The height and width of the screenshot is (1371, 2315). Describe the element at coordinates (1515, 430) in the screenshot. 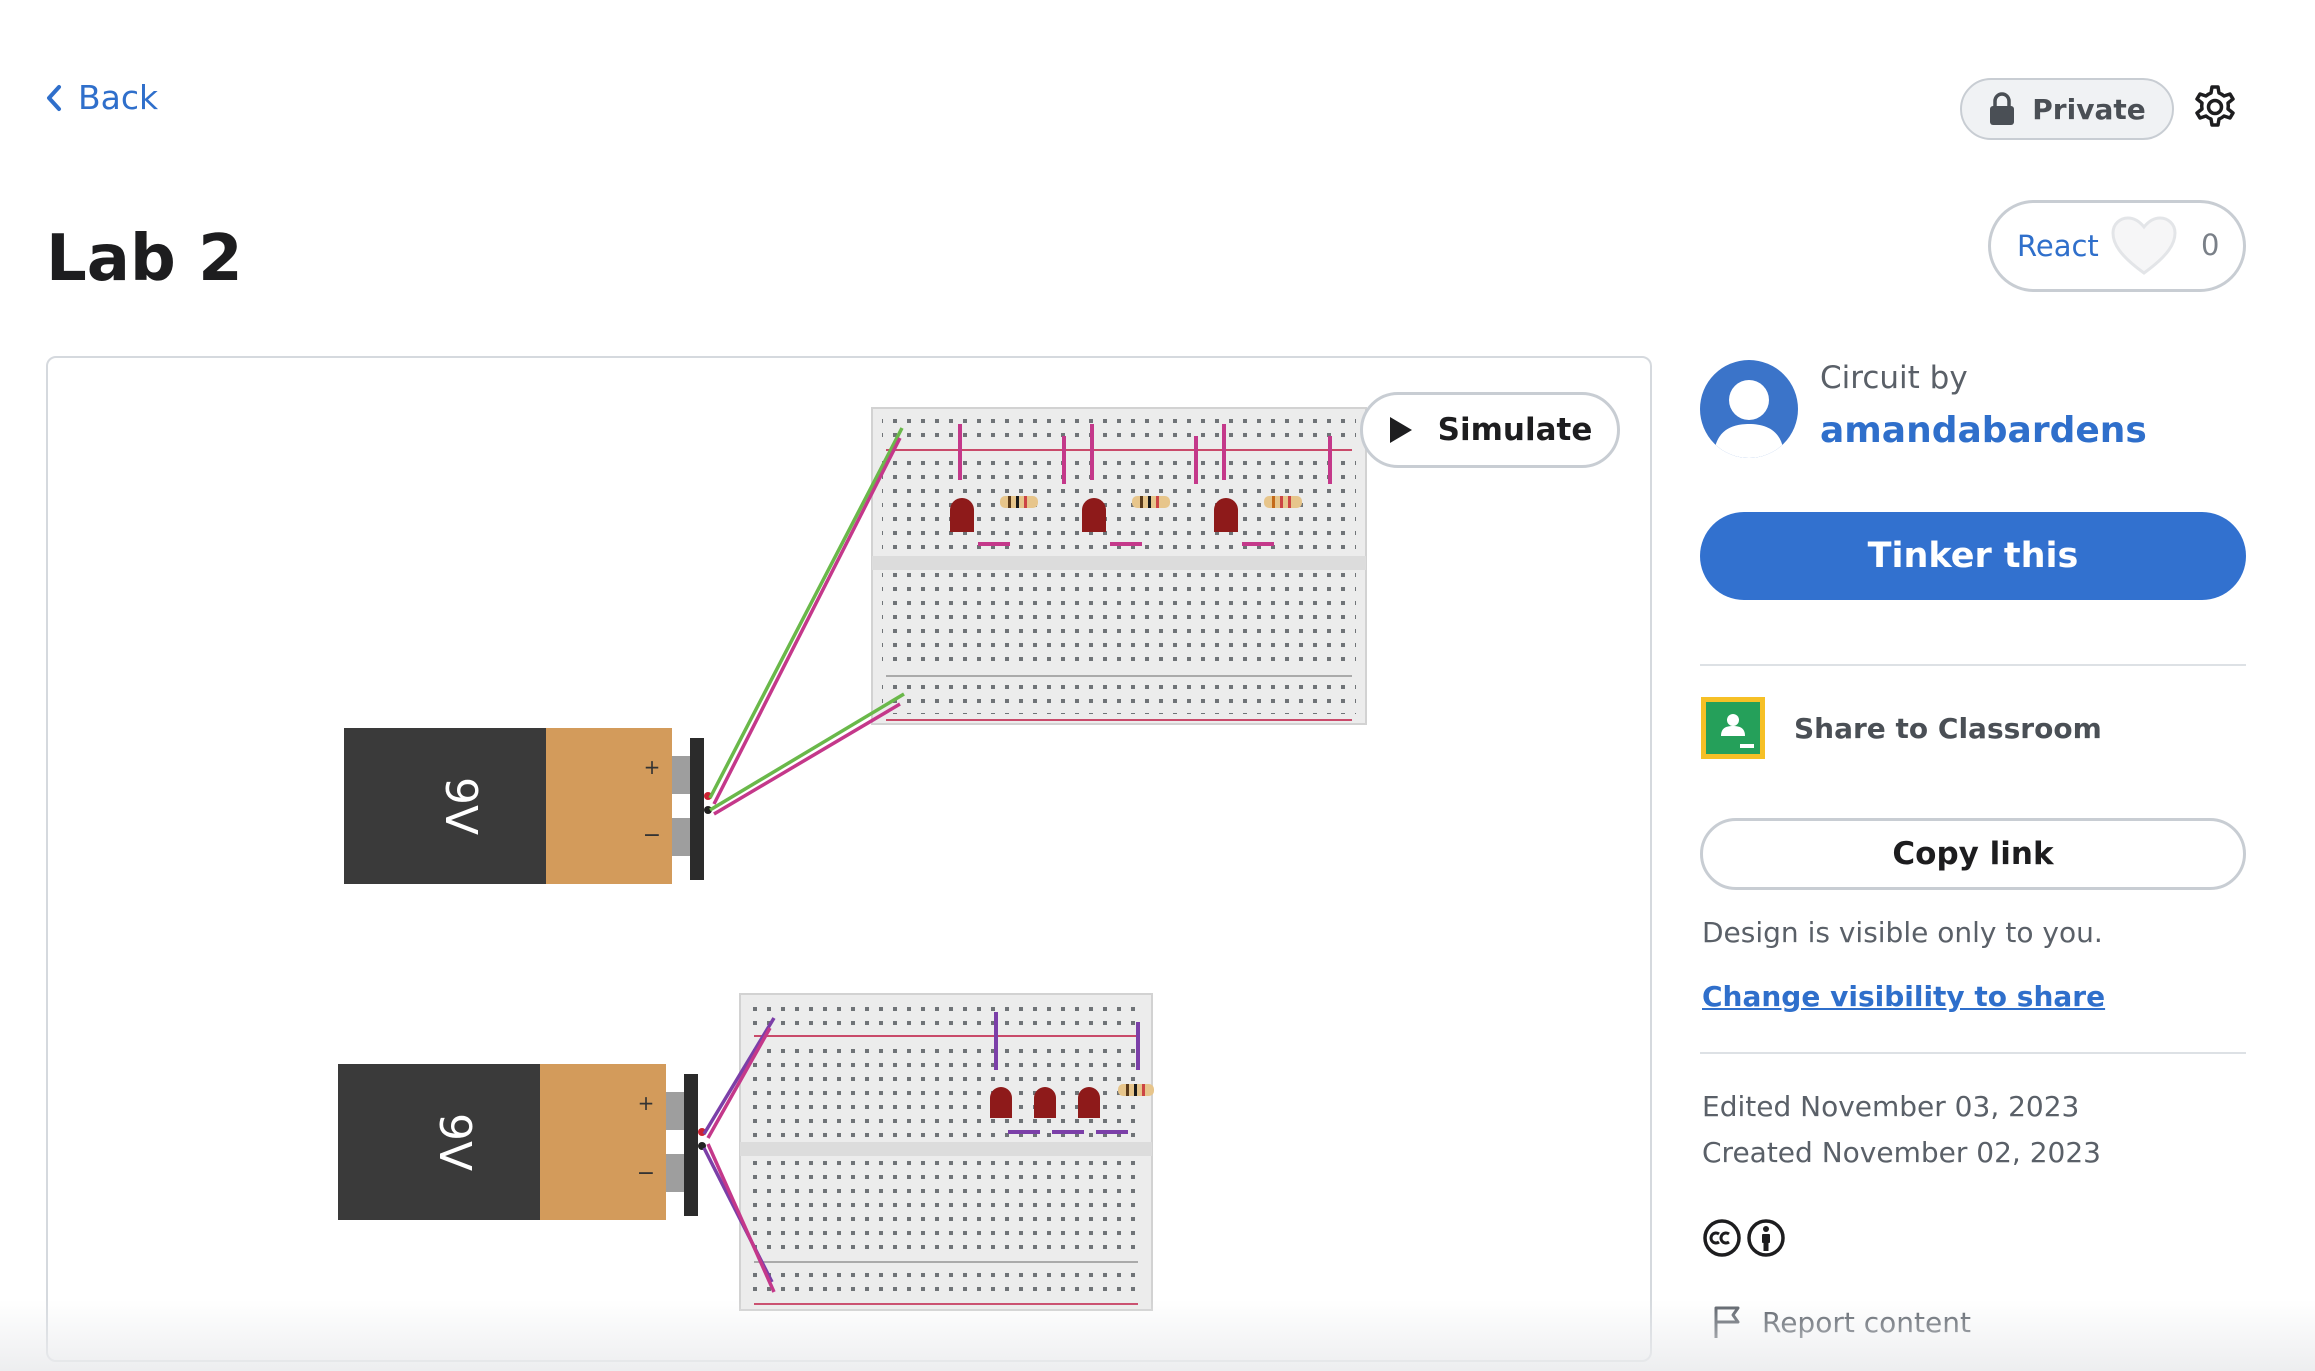

I see `simulate-label: Simulate` at that location.